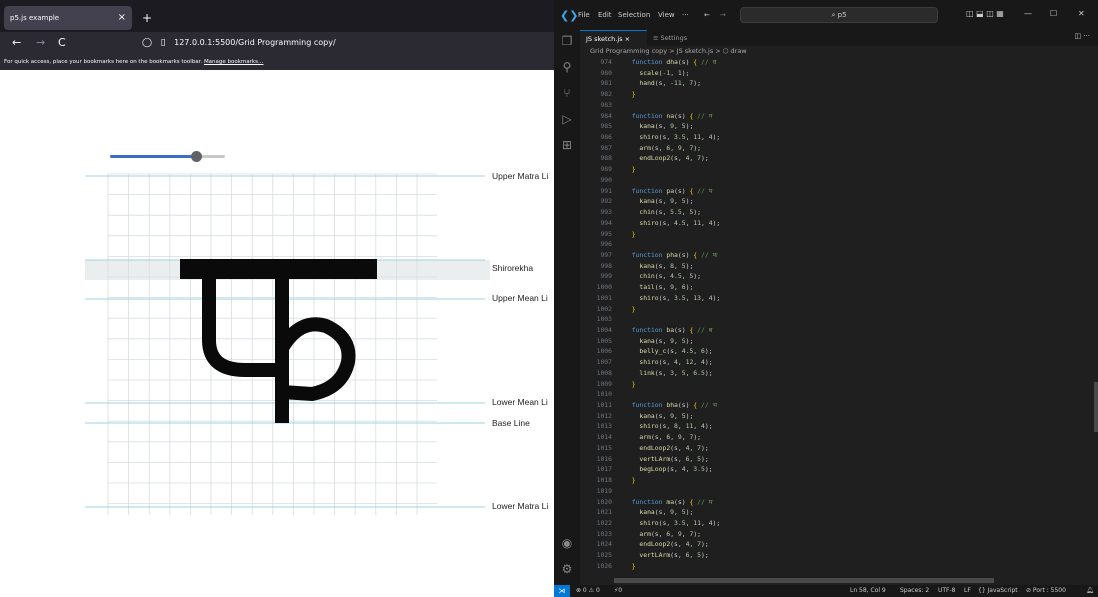 This screenshot has width=1098, height=597. Describe the element at coordinates (606, 115) in the screenshot. I see `line-number: 984` at that location.